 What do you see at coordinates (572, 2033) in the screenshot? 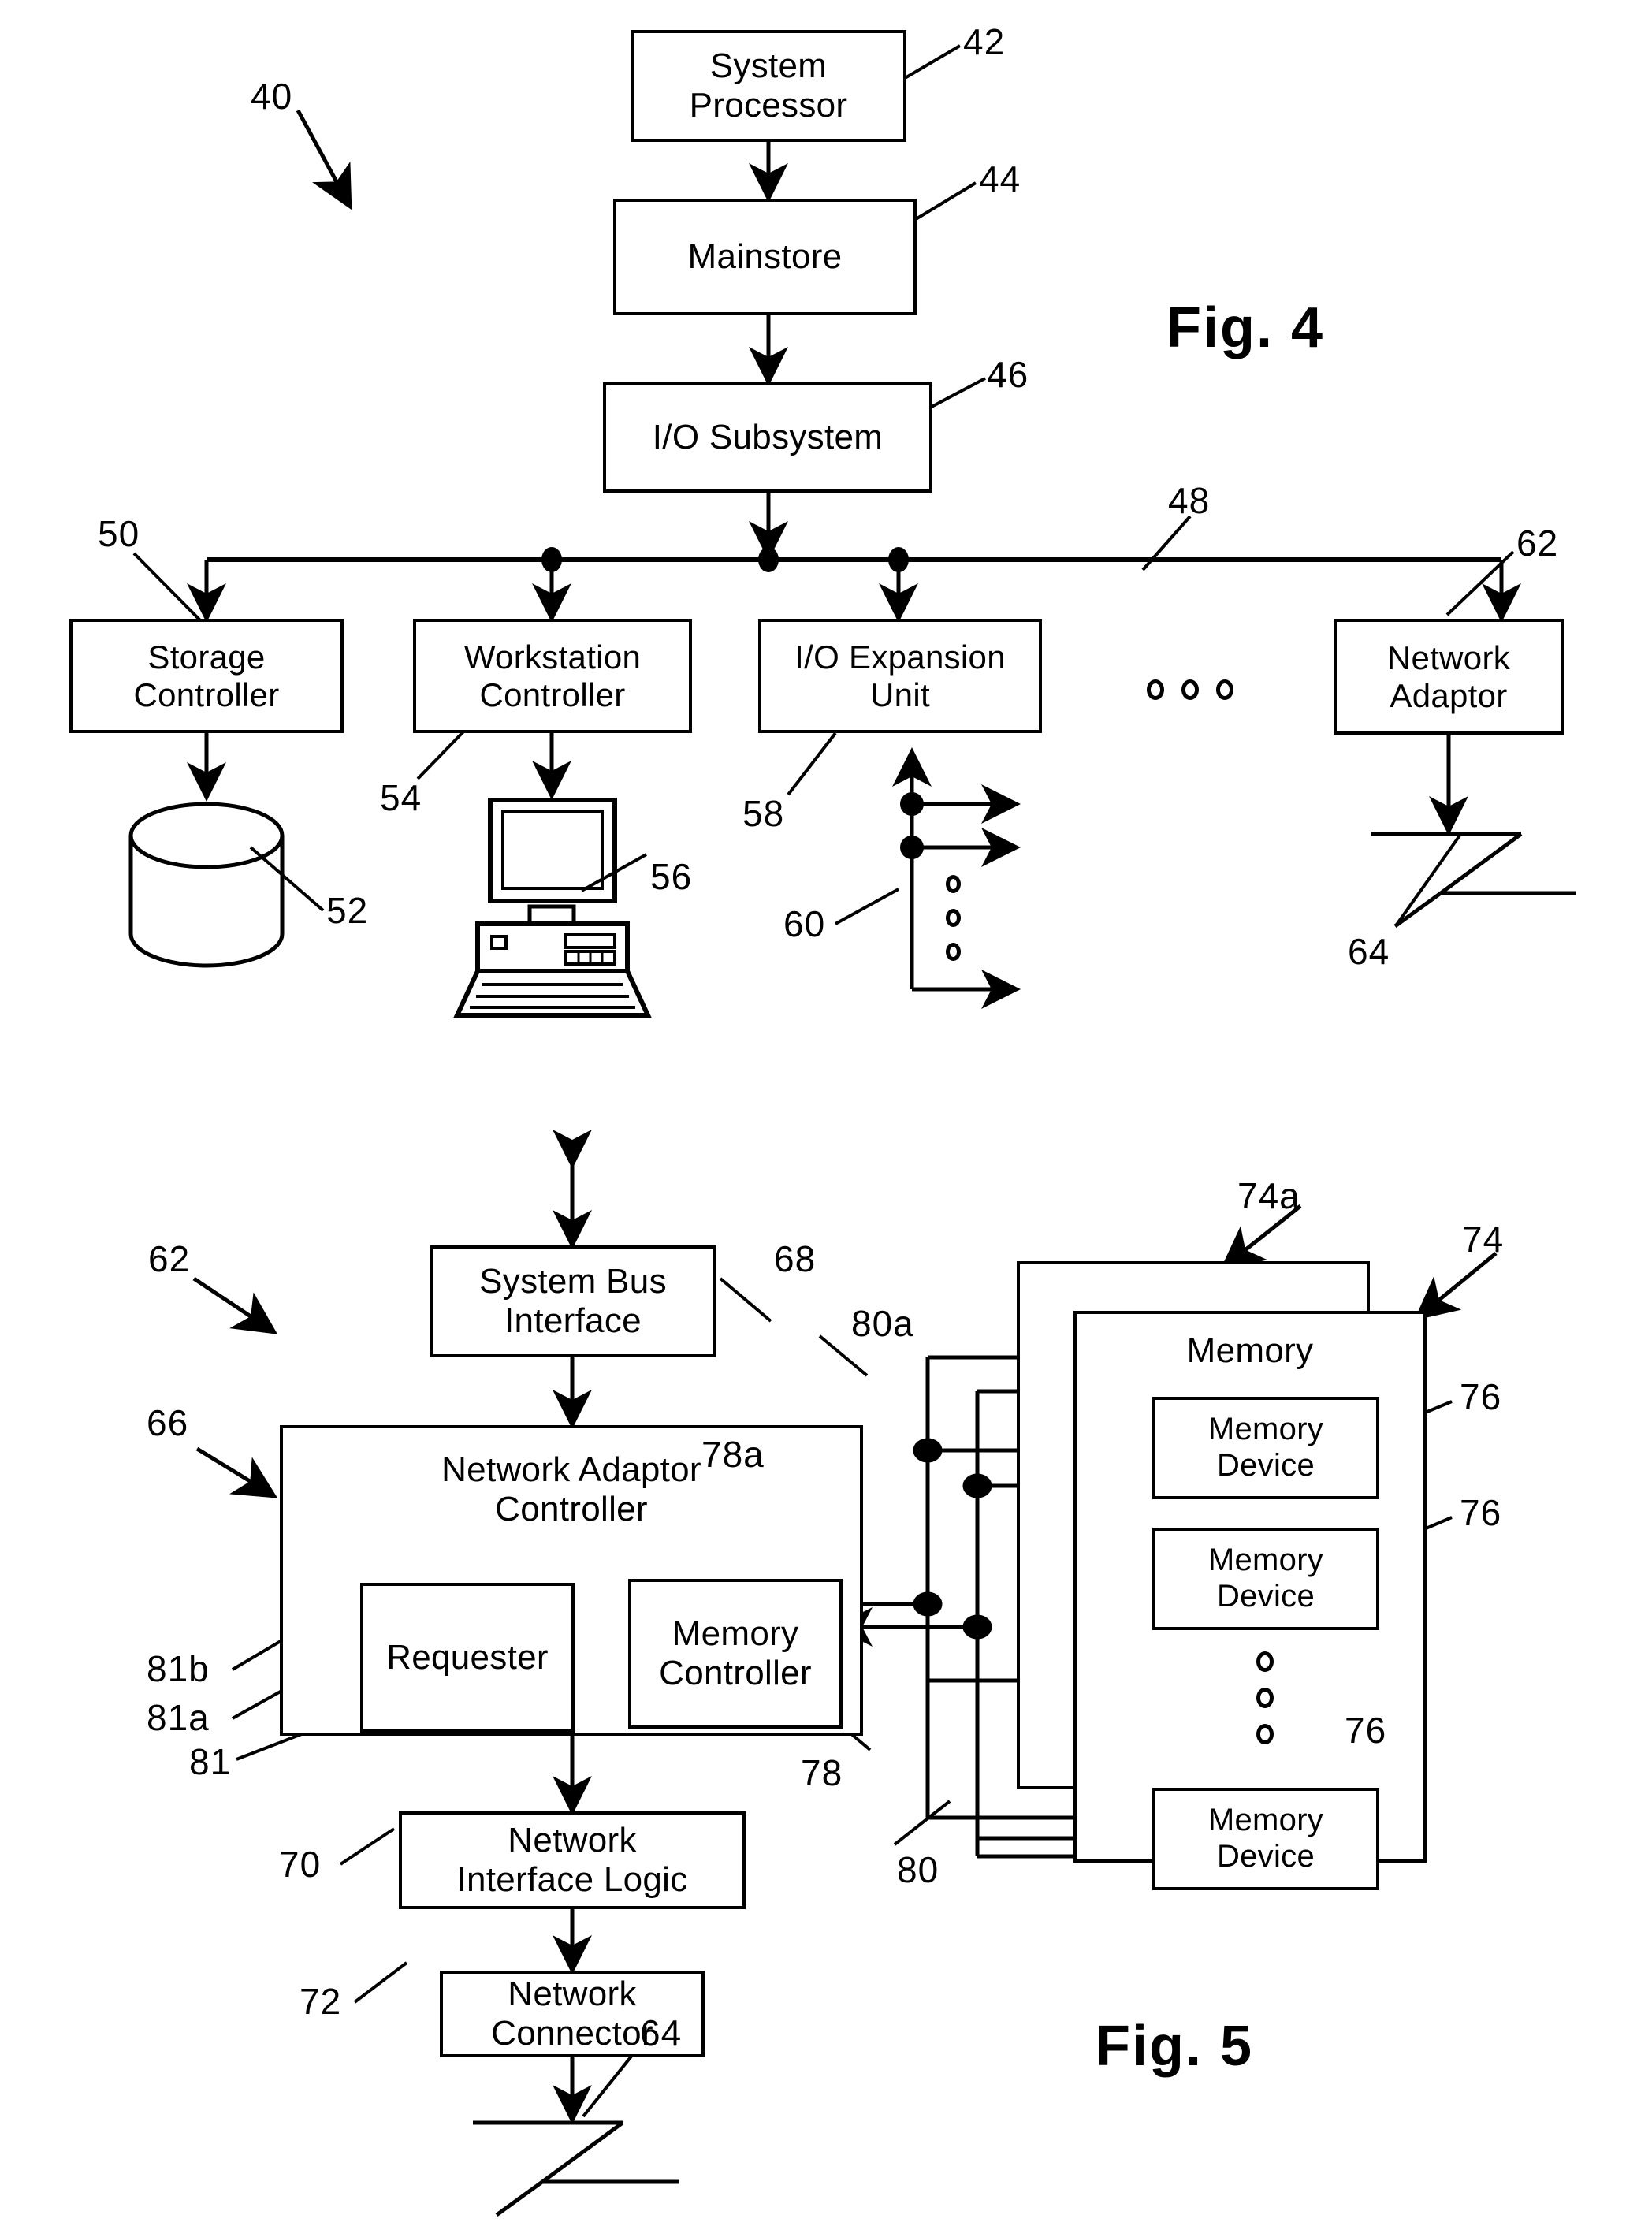
I see `block-label-line2: Connector` at bounding box center [572, 2033].